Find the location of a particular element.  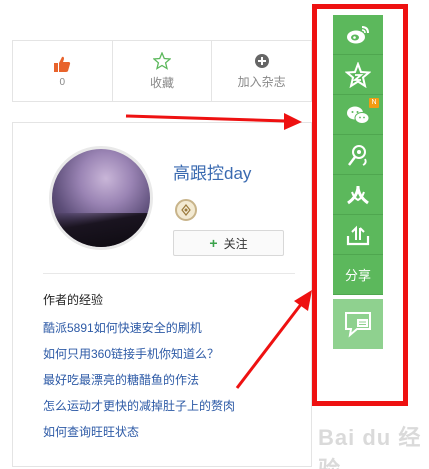

share-renren-button is located at coordinates (358, 195).